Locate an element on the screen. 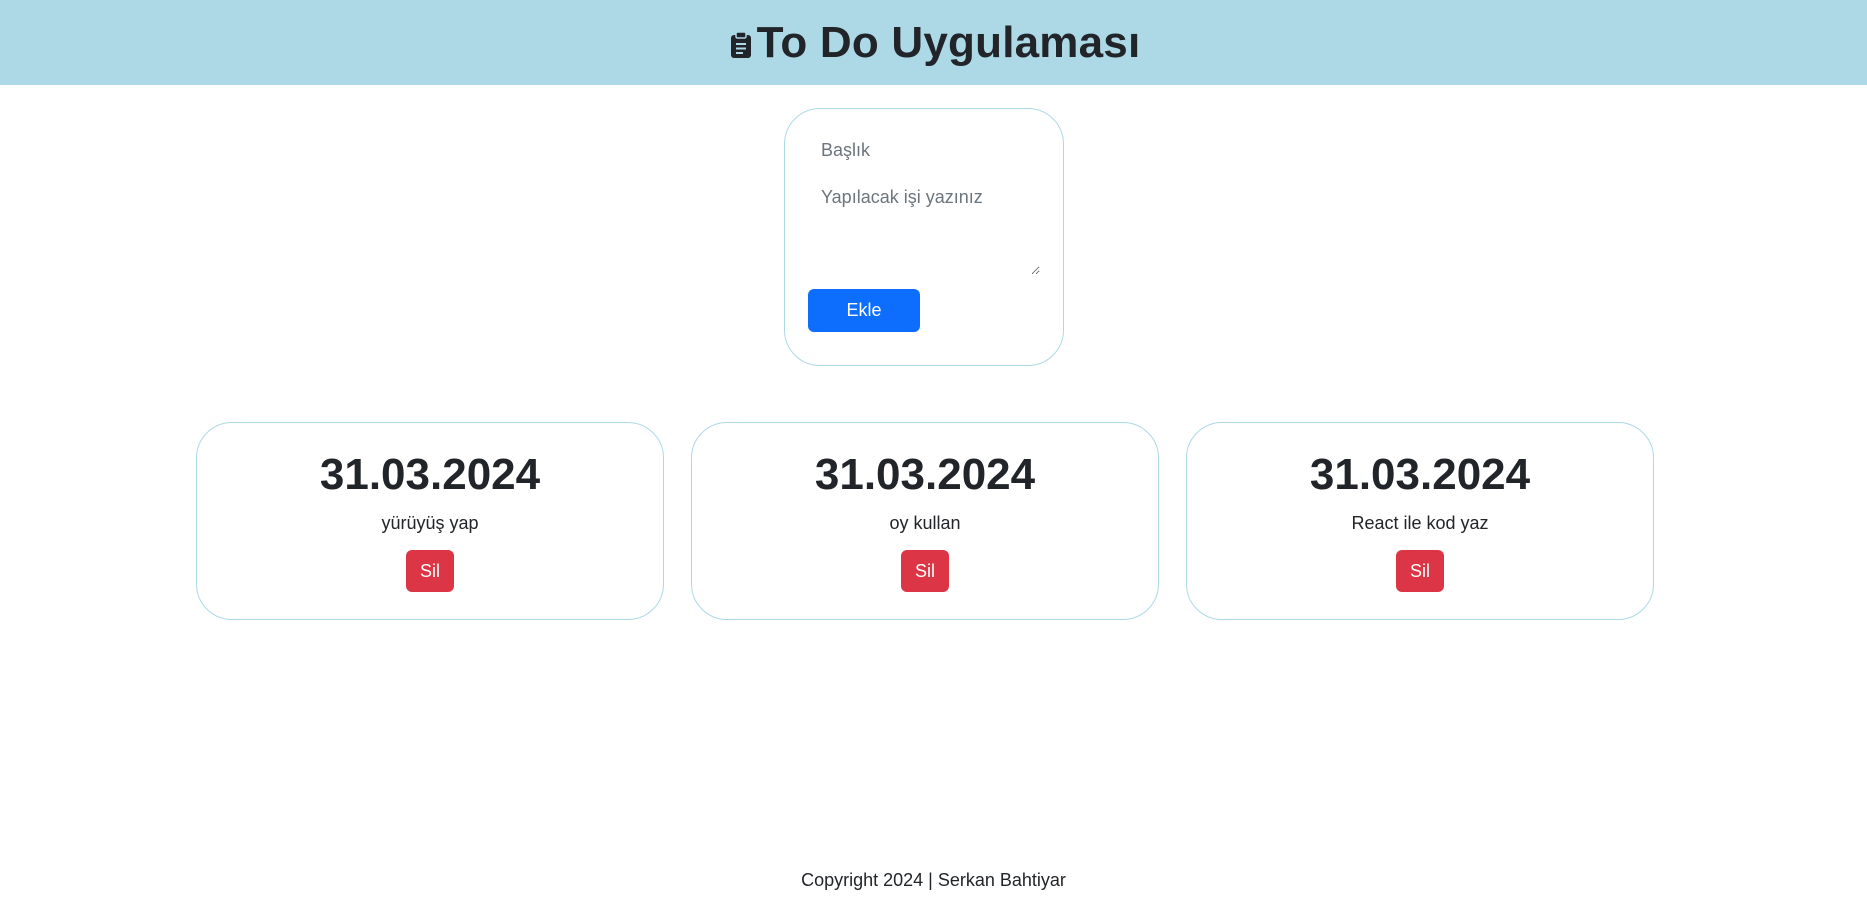  add-todo-form: Ekle is located at coordinates (924, 237).